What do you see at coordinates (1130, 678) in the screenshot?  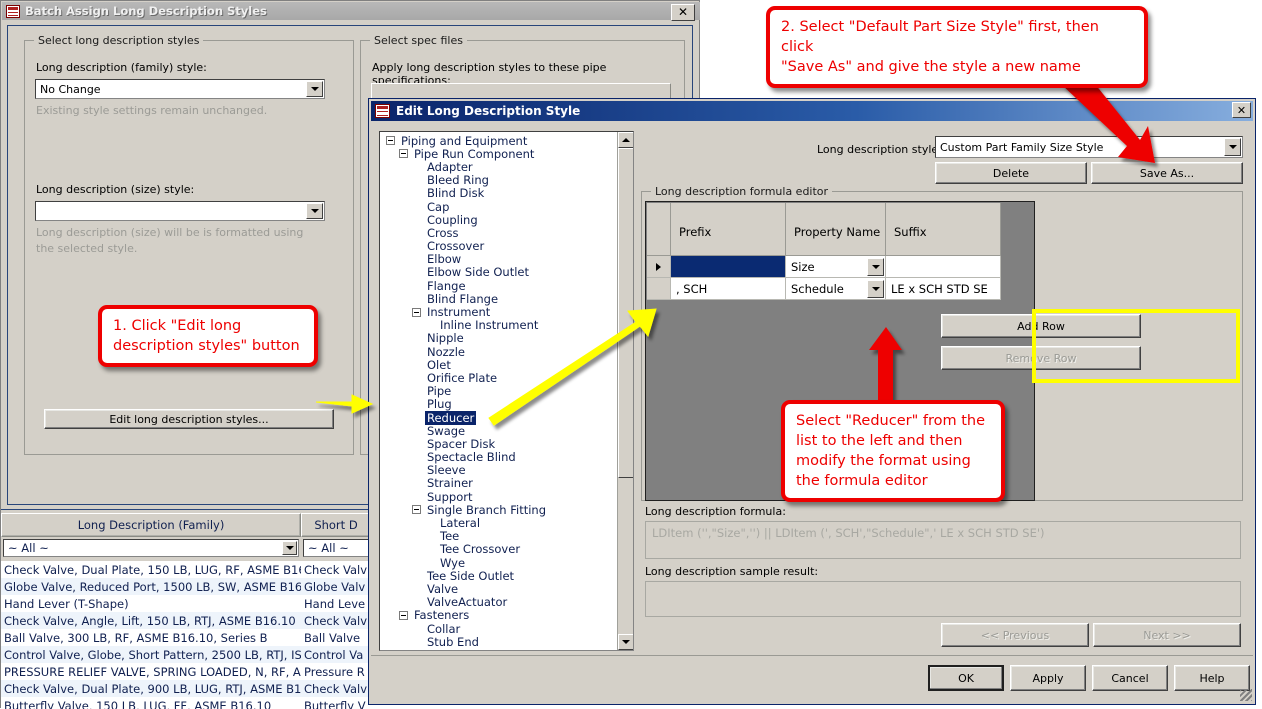 I see `cancel-button: Cancel` at bounding box center [1130, 678].